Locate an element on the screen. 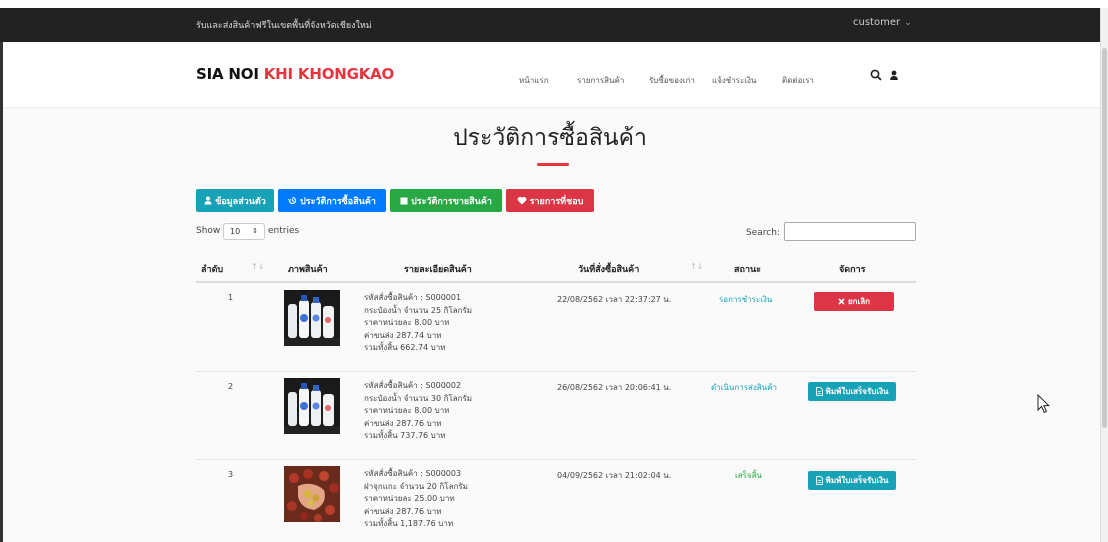 This screenshot has width=1108, height=542. column-header-actions: จัดการ is located at coordinates (852, 269).